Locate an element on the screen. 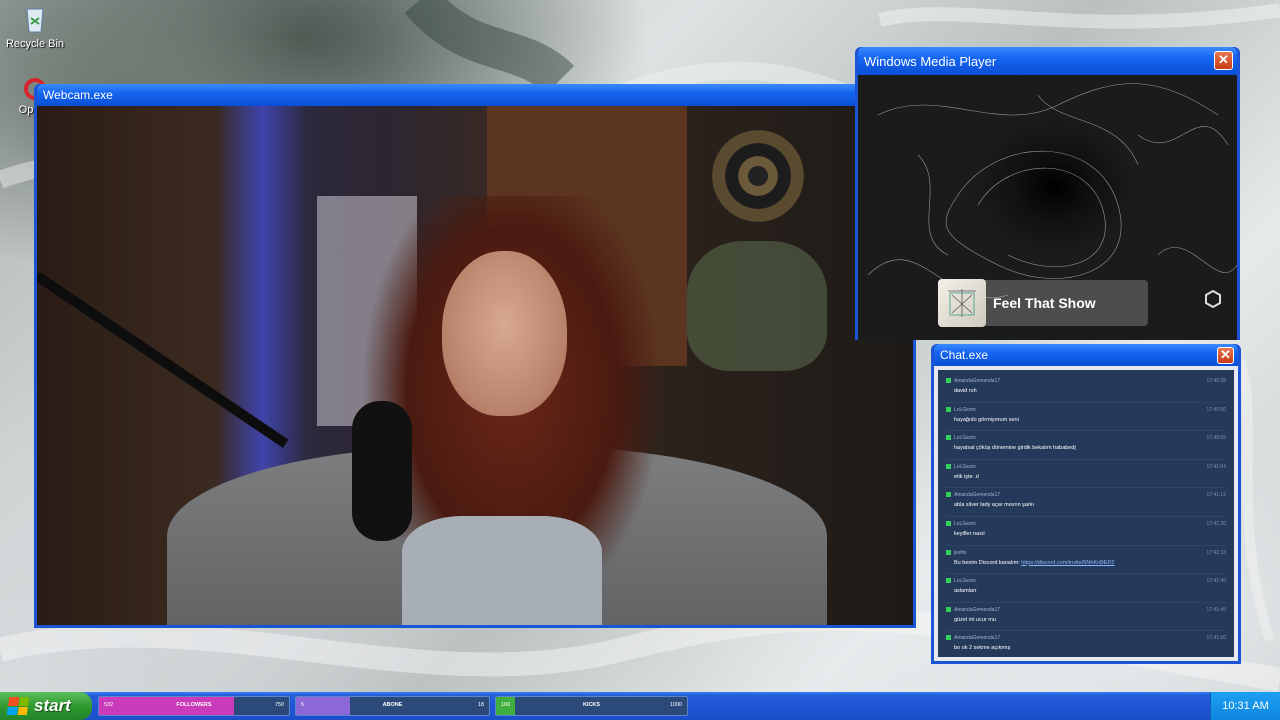 Image resolution: width=1280 pixels, height=720 pixels. abone-goal-bar: 5 ABONE 18 is located at coordinates (392, 706).